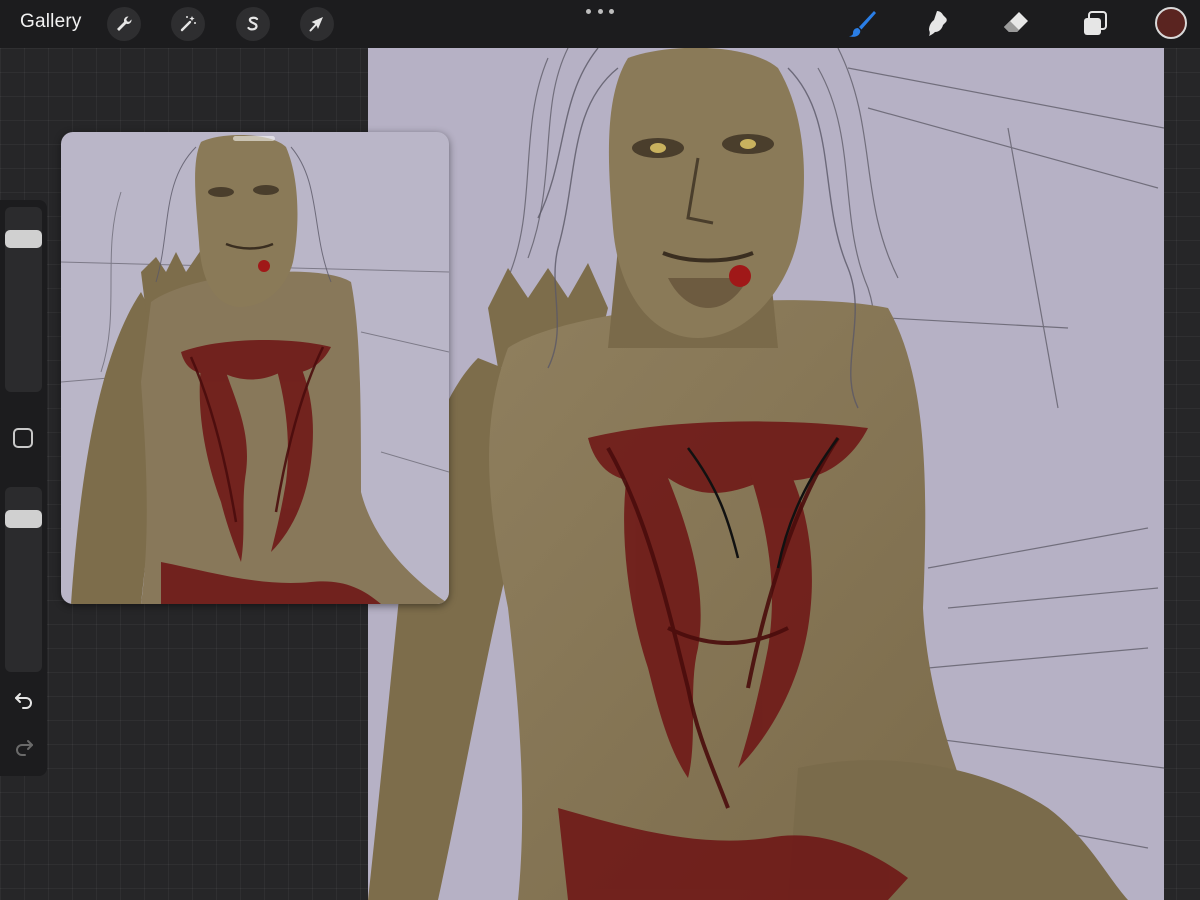  I want to click on magic-wand-icon, so click(188, 24).